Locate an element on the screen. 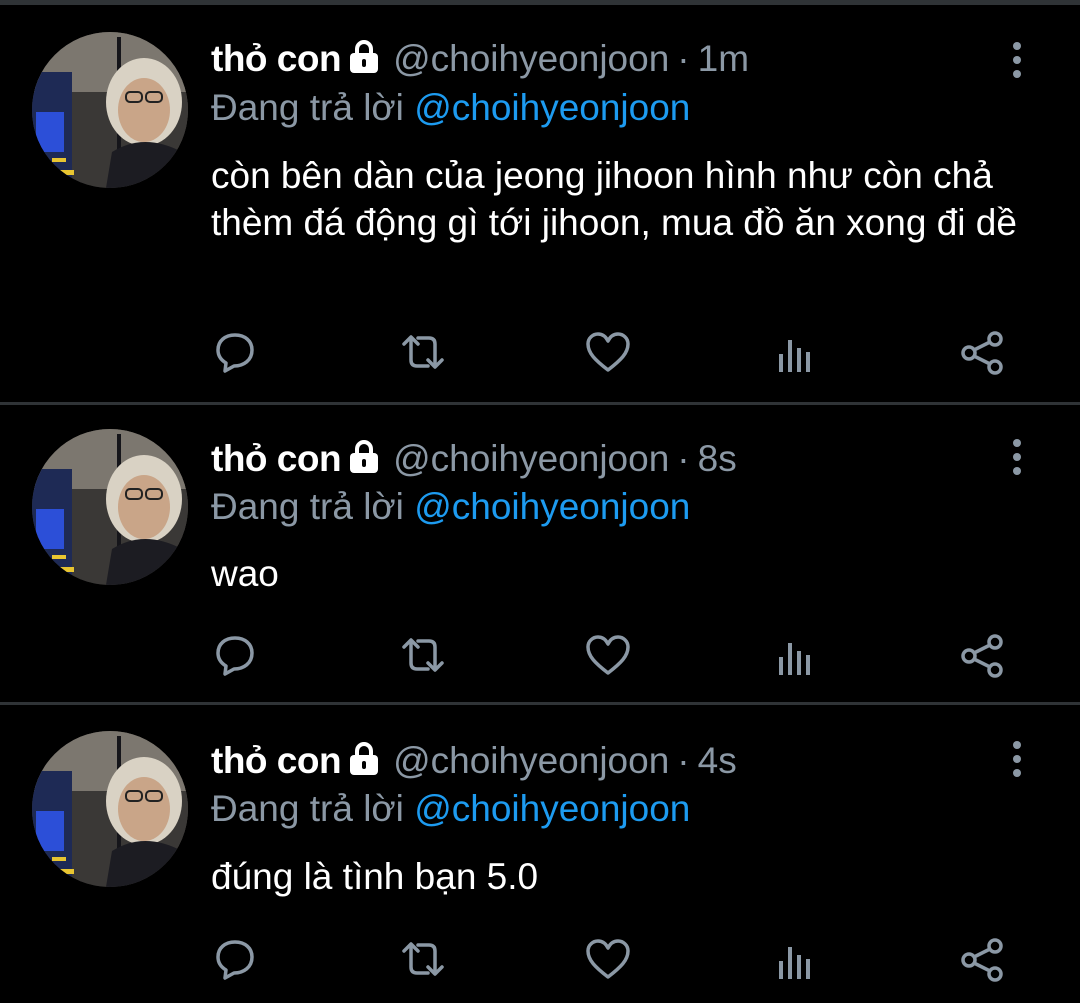  timestamp: 1m is located at coordinates (723, 58).